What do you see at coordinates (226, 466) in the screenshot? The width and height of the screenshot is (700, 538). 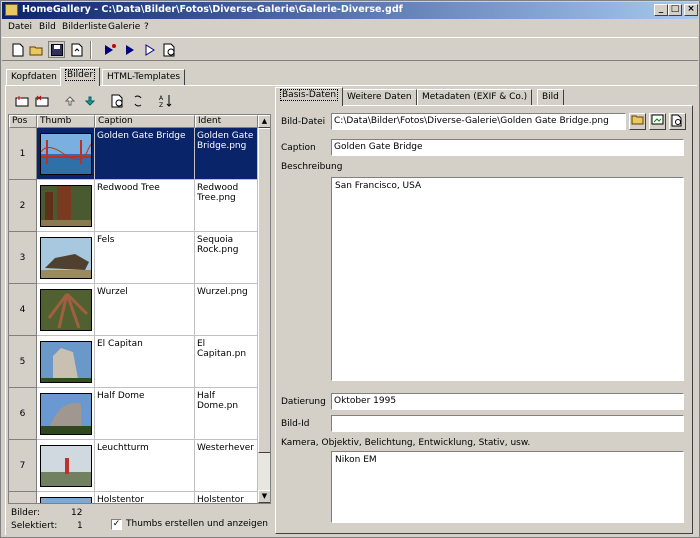 I see `row-ident: Westerhever` at bounding box center [226, 466].